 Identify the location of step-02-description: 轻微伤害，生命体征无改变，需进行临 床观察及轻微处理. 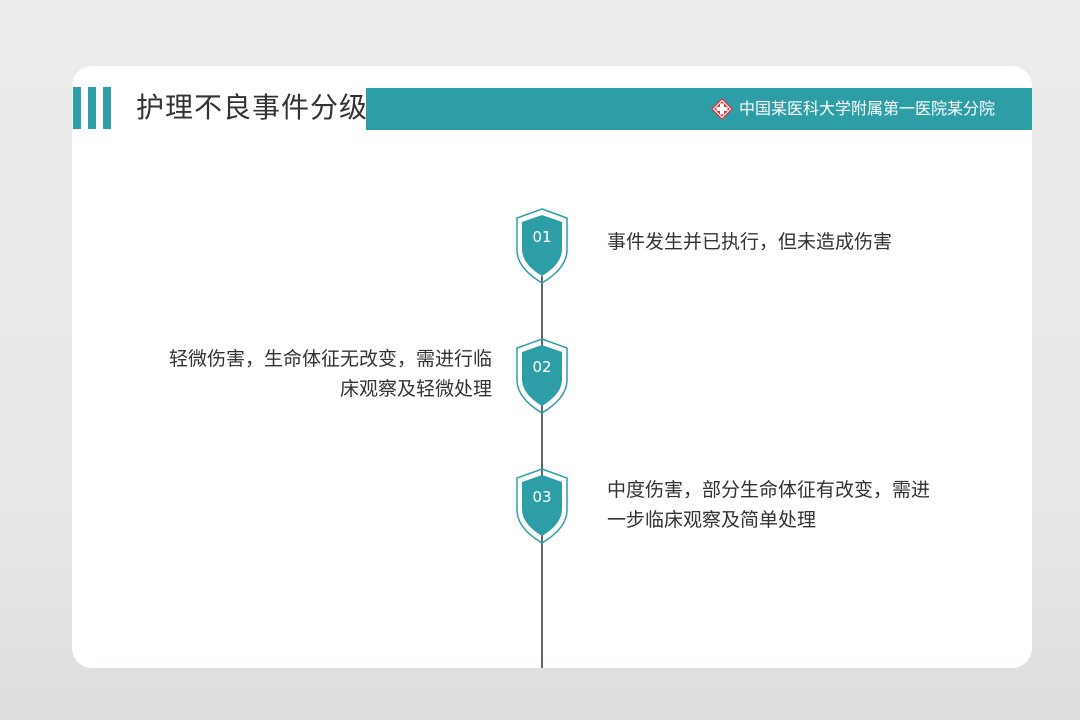
(312, 374).